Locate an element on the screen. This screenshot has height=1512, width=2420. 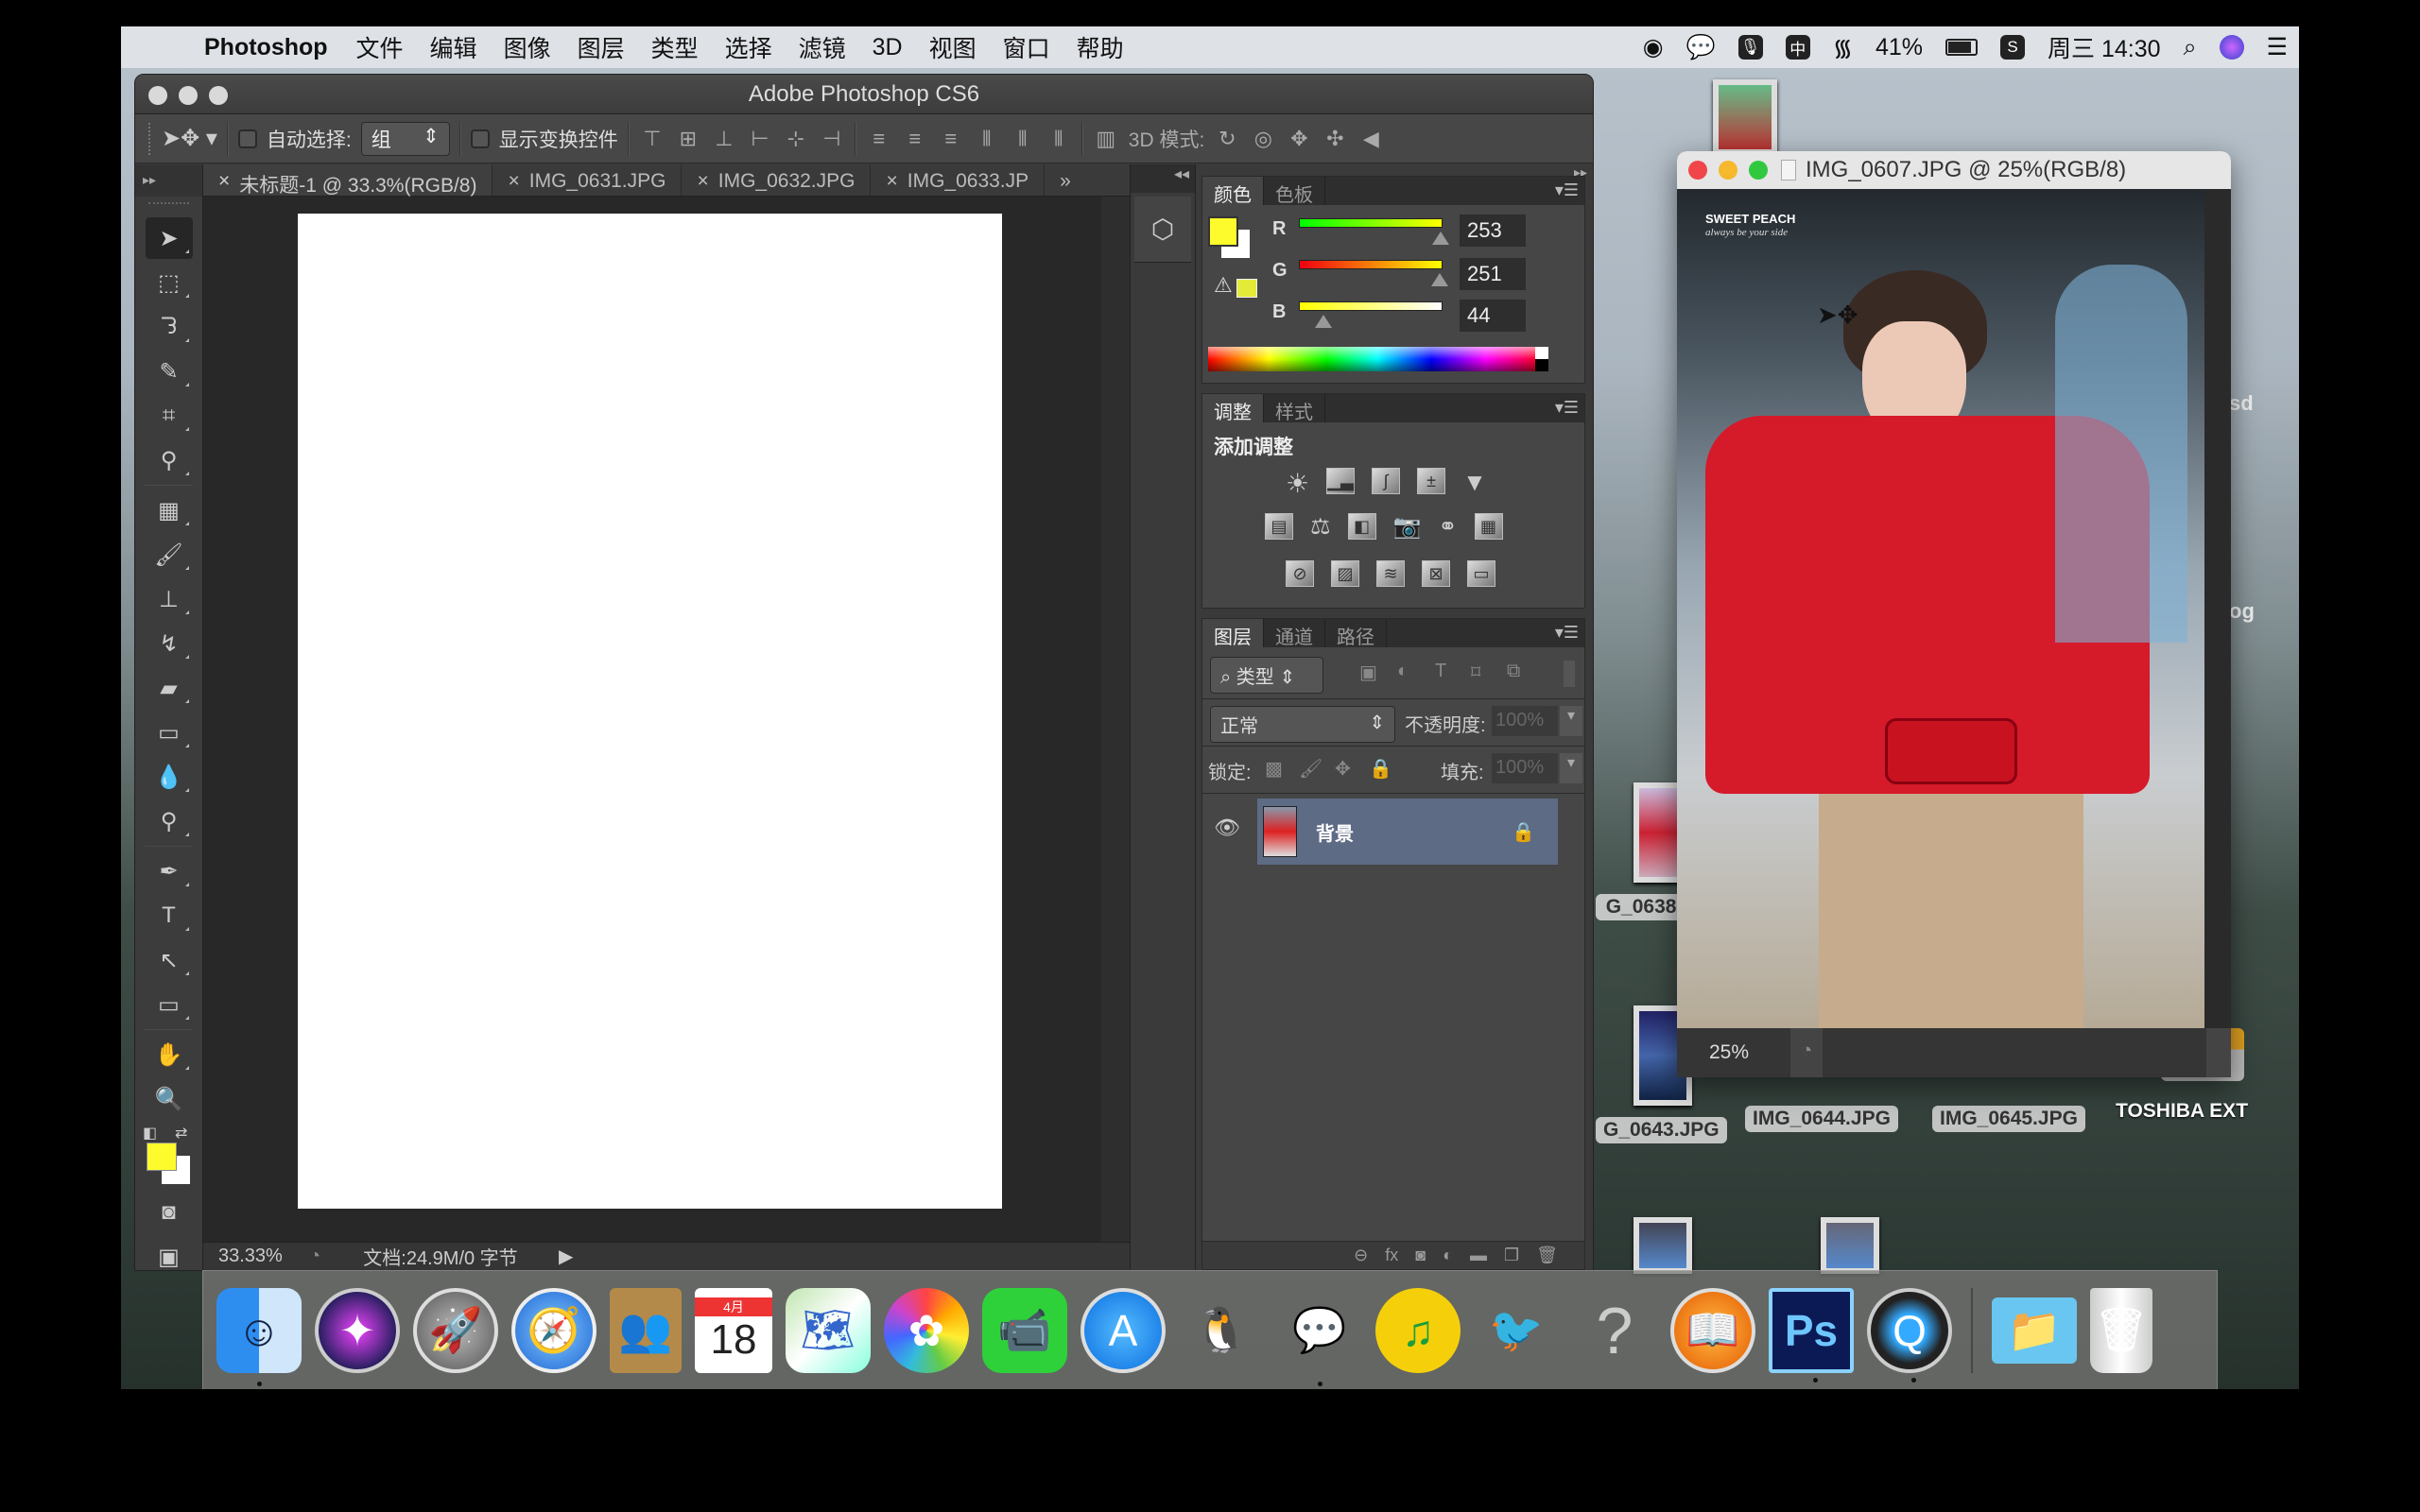
crop-tool: ⌗ is located at coordinates (169, 416).